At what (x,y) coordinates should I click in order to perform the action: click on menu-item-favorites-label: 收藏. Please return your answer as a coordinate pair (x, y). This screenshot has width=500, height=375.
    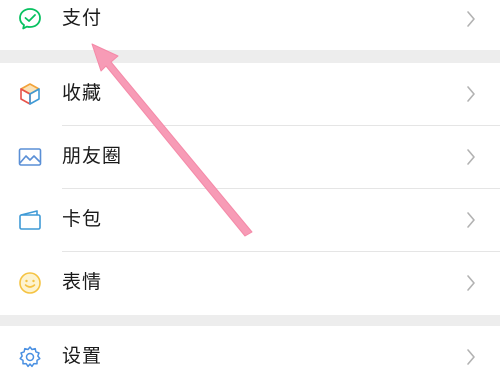
    Looking at the image, I should click on (82, 93).